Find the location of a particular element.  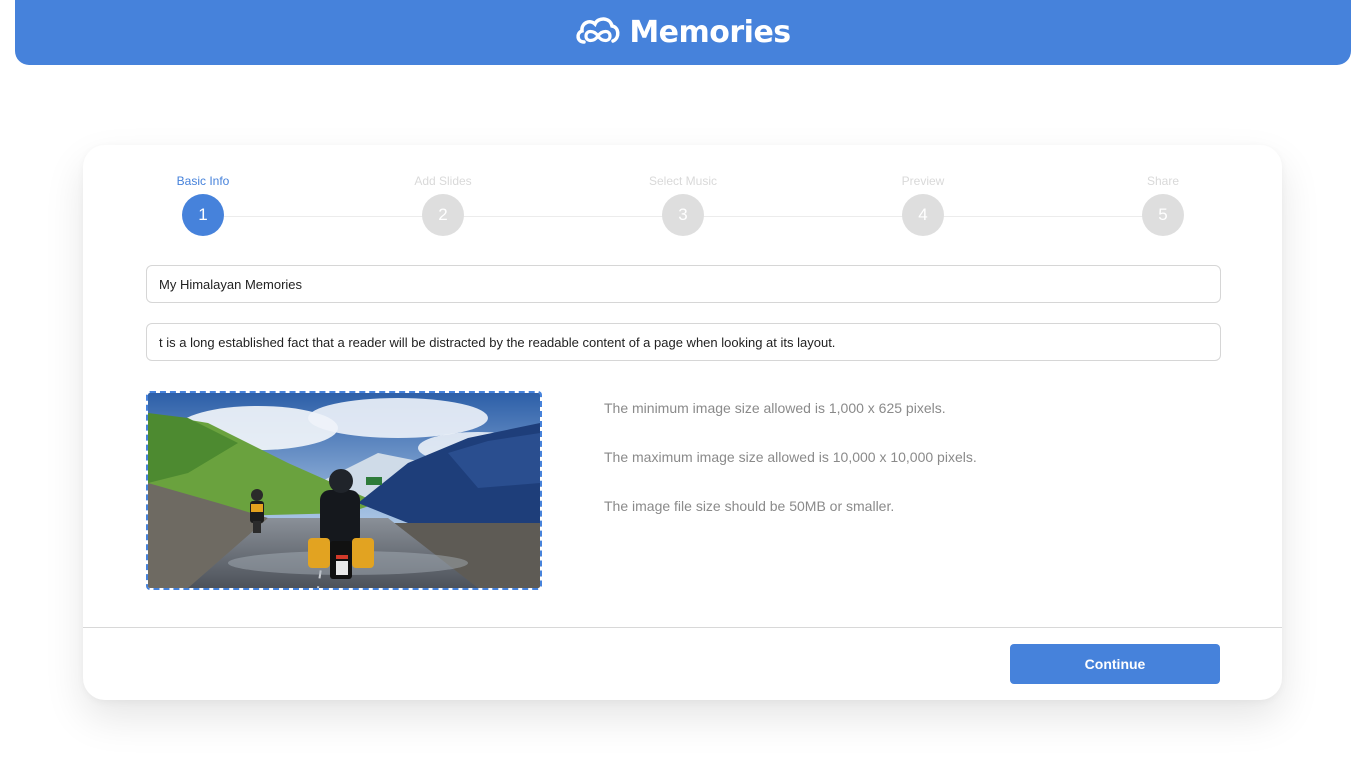

description-input is located at coordinates (683, 342).